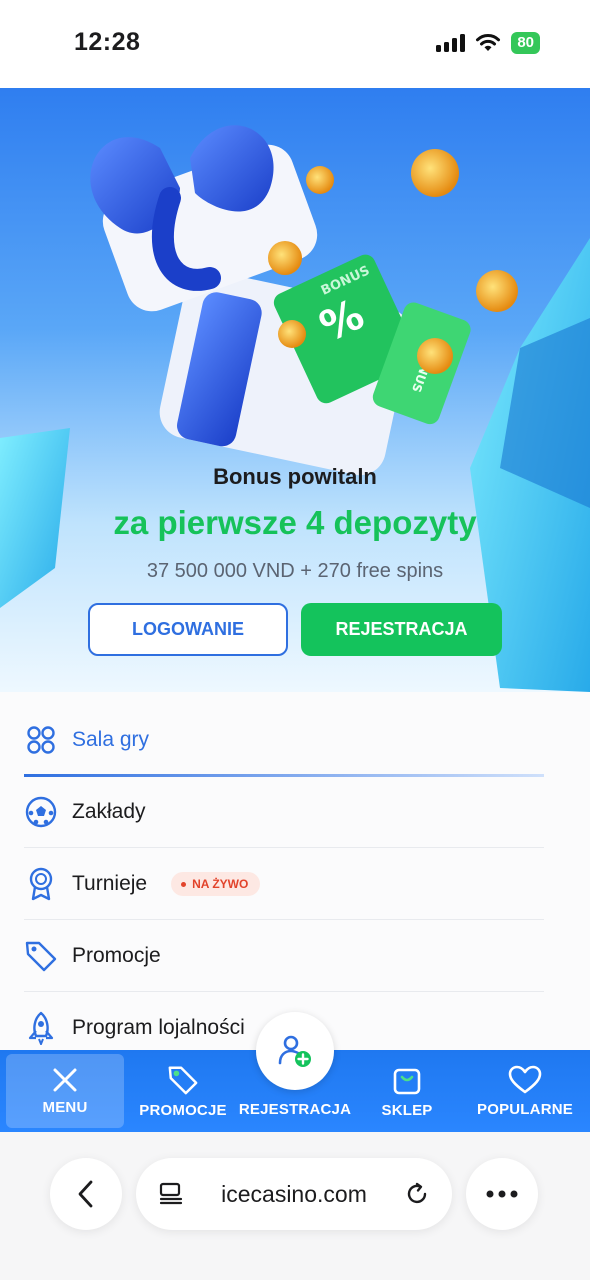 The image size is (590, 1280). Describe the element at coordinates (451, 43) in the screenshot. I see `signal-icon` at that location.